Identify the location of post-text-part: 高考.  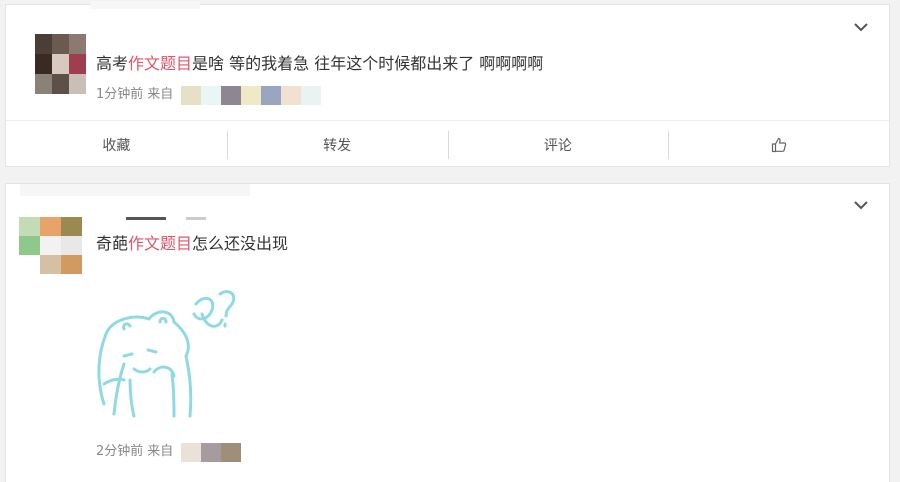
(112, 63).